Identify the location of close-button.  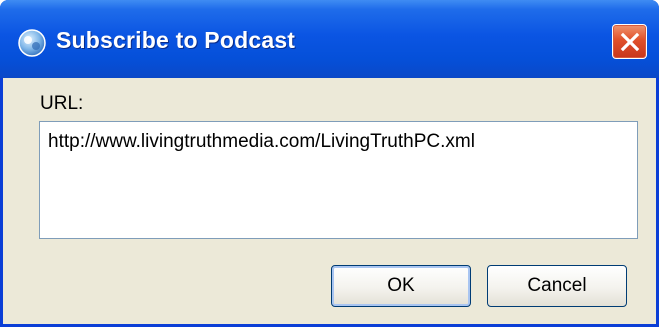
(629, 41).